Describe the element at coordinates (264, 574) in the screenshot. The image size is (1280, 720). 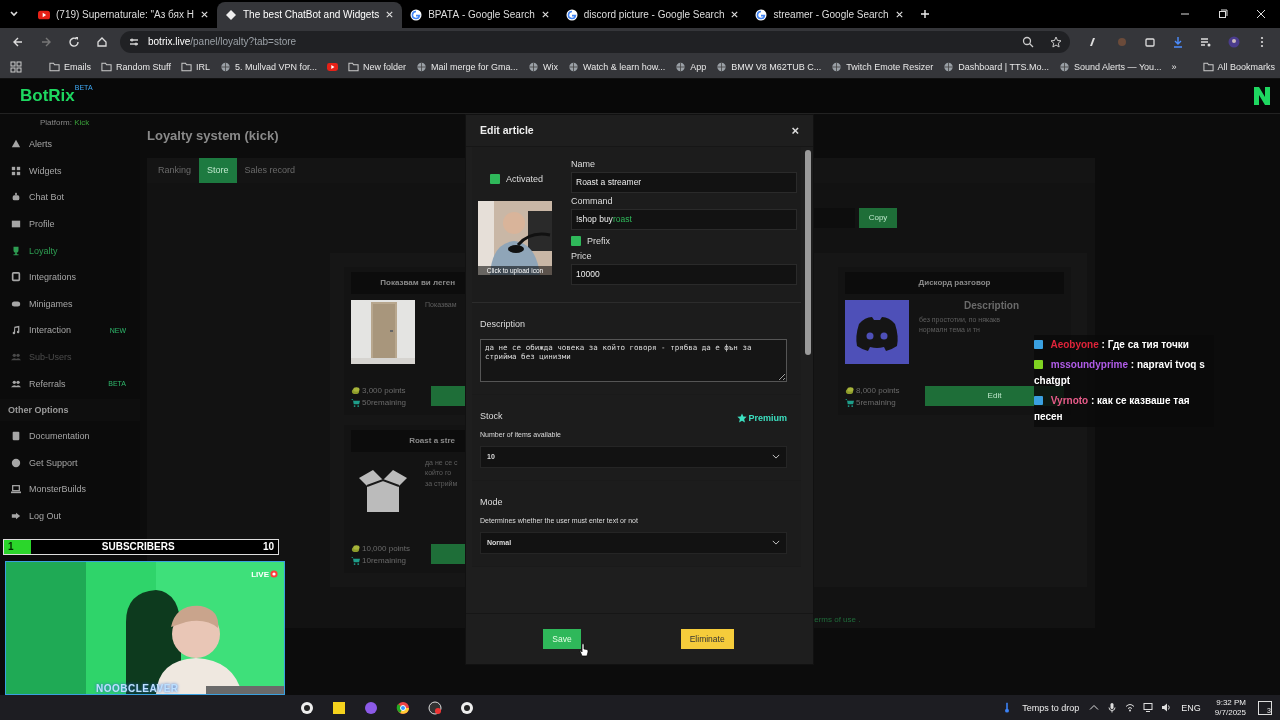
I see `live-label: LIVE` at that location.